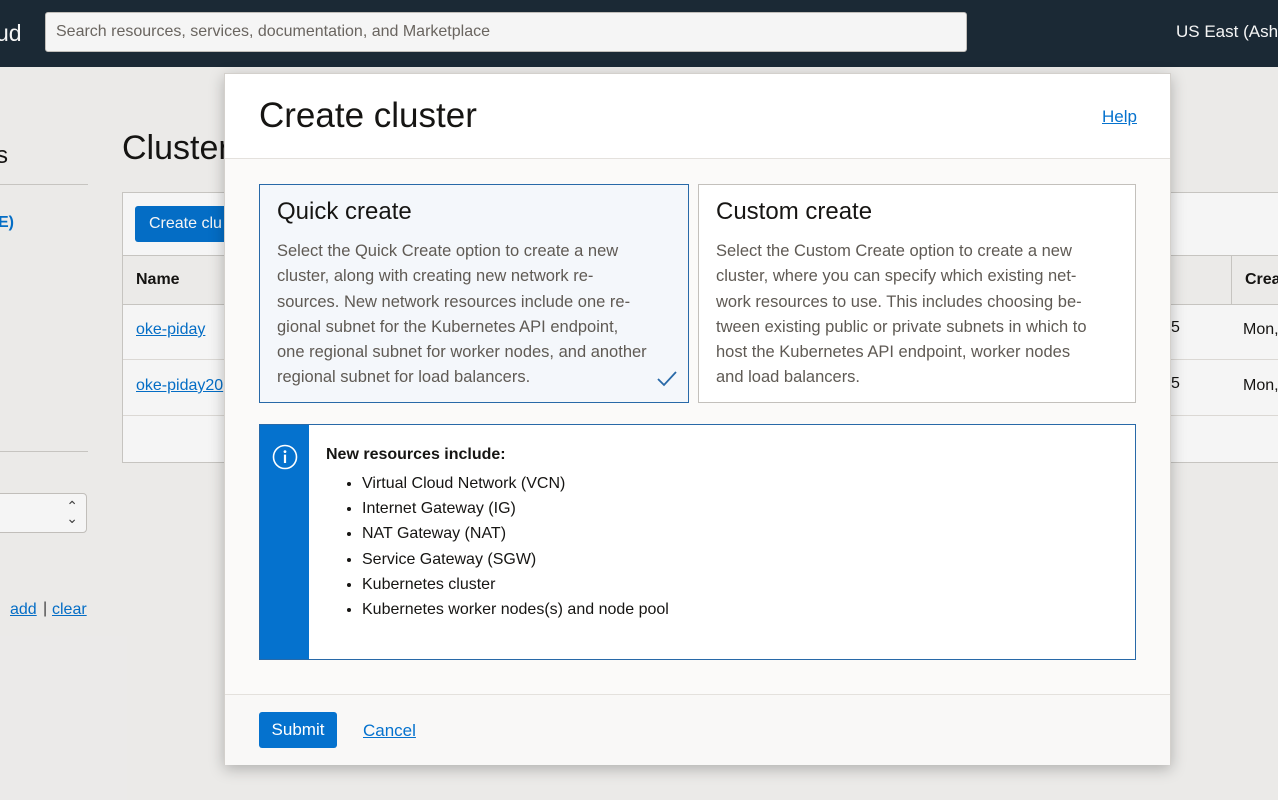 The height and width of the screenshot is (800, 1278). Describe the element at coordinates (515, 483) in the screenshot. I see `list-item: Virtual Cloud Network (VCN)` at that location.